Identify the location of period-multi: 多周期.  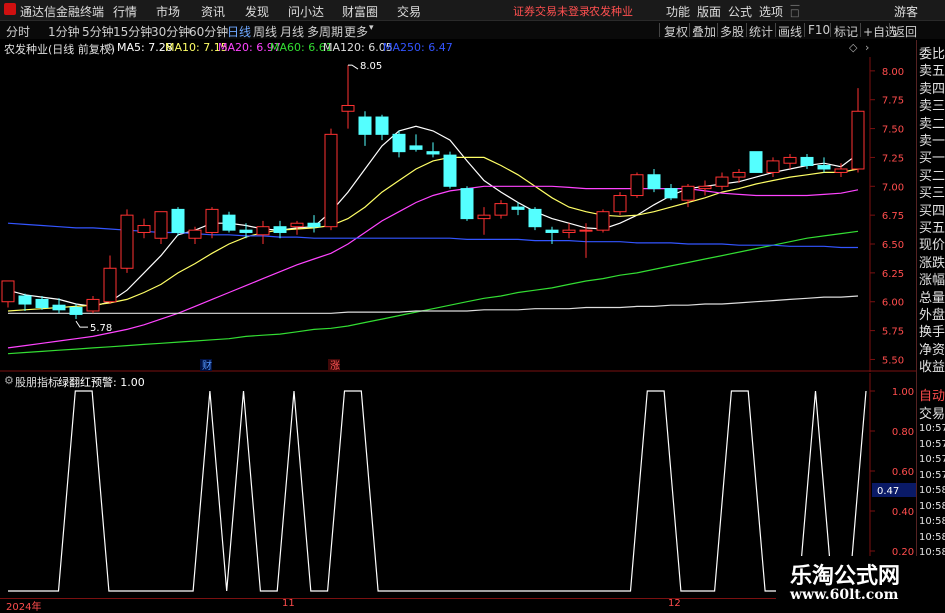
(325, 31).